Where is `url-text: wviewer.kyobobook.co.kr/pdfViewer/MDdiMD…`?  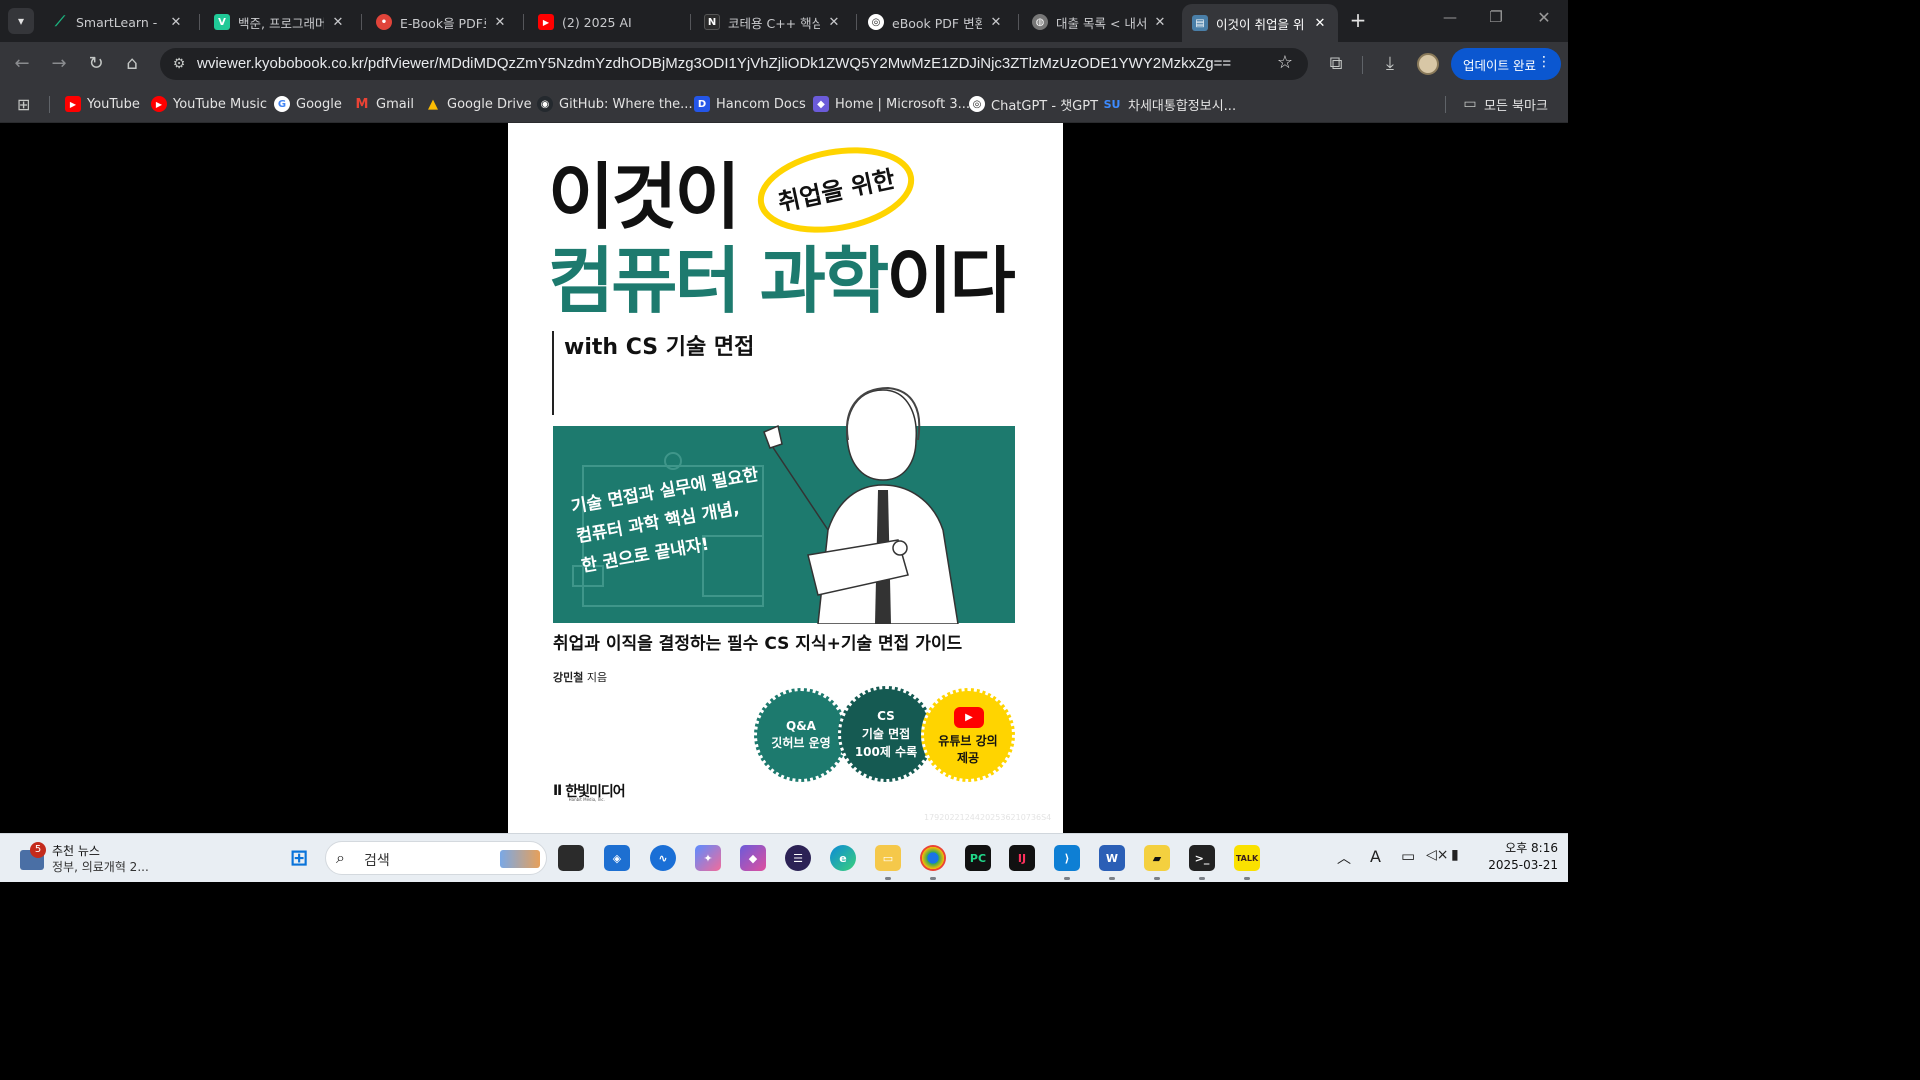
url-text: wviewer.kyobobook.co.kr/pdfViewer/MDdiMD… is located at coordinates (714, 63).